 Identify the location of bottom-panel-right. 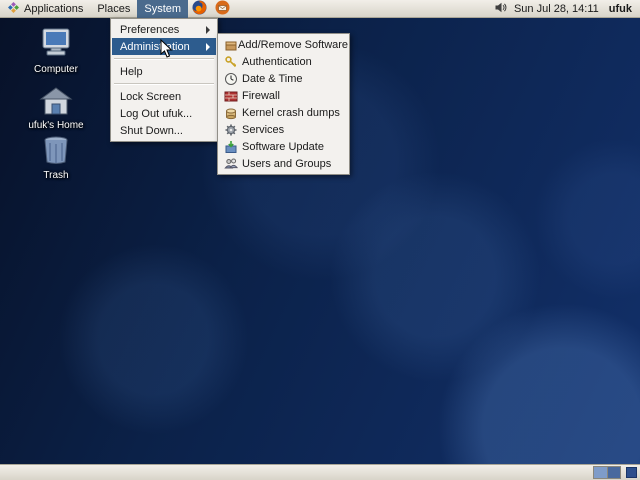
(616, 472).